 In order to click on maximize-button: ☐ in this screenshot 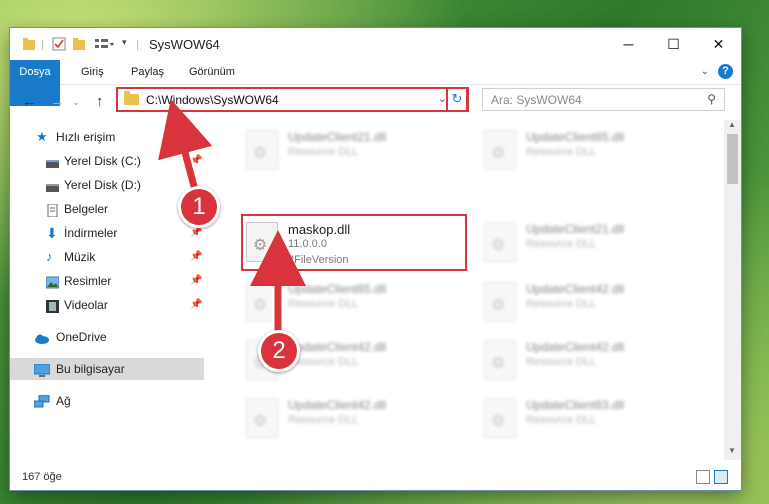, I will do `click(673, 44)`.